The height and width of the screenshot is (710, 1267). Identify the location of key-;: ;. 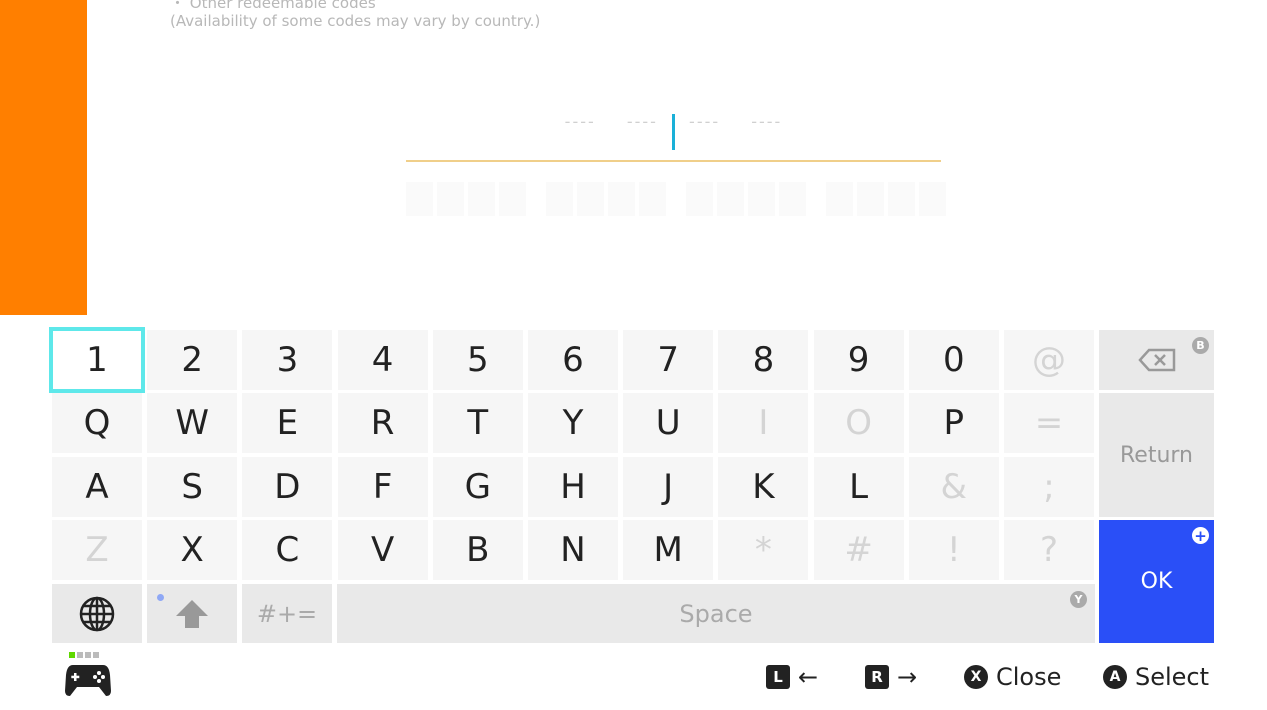
(1049, 487).